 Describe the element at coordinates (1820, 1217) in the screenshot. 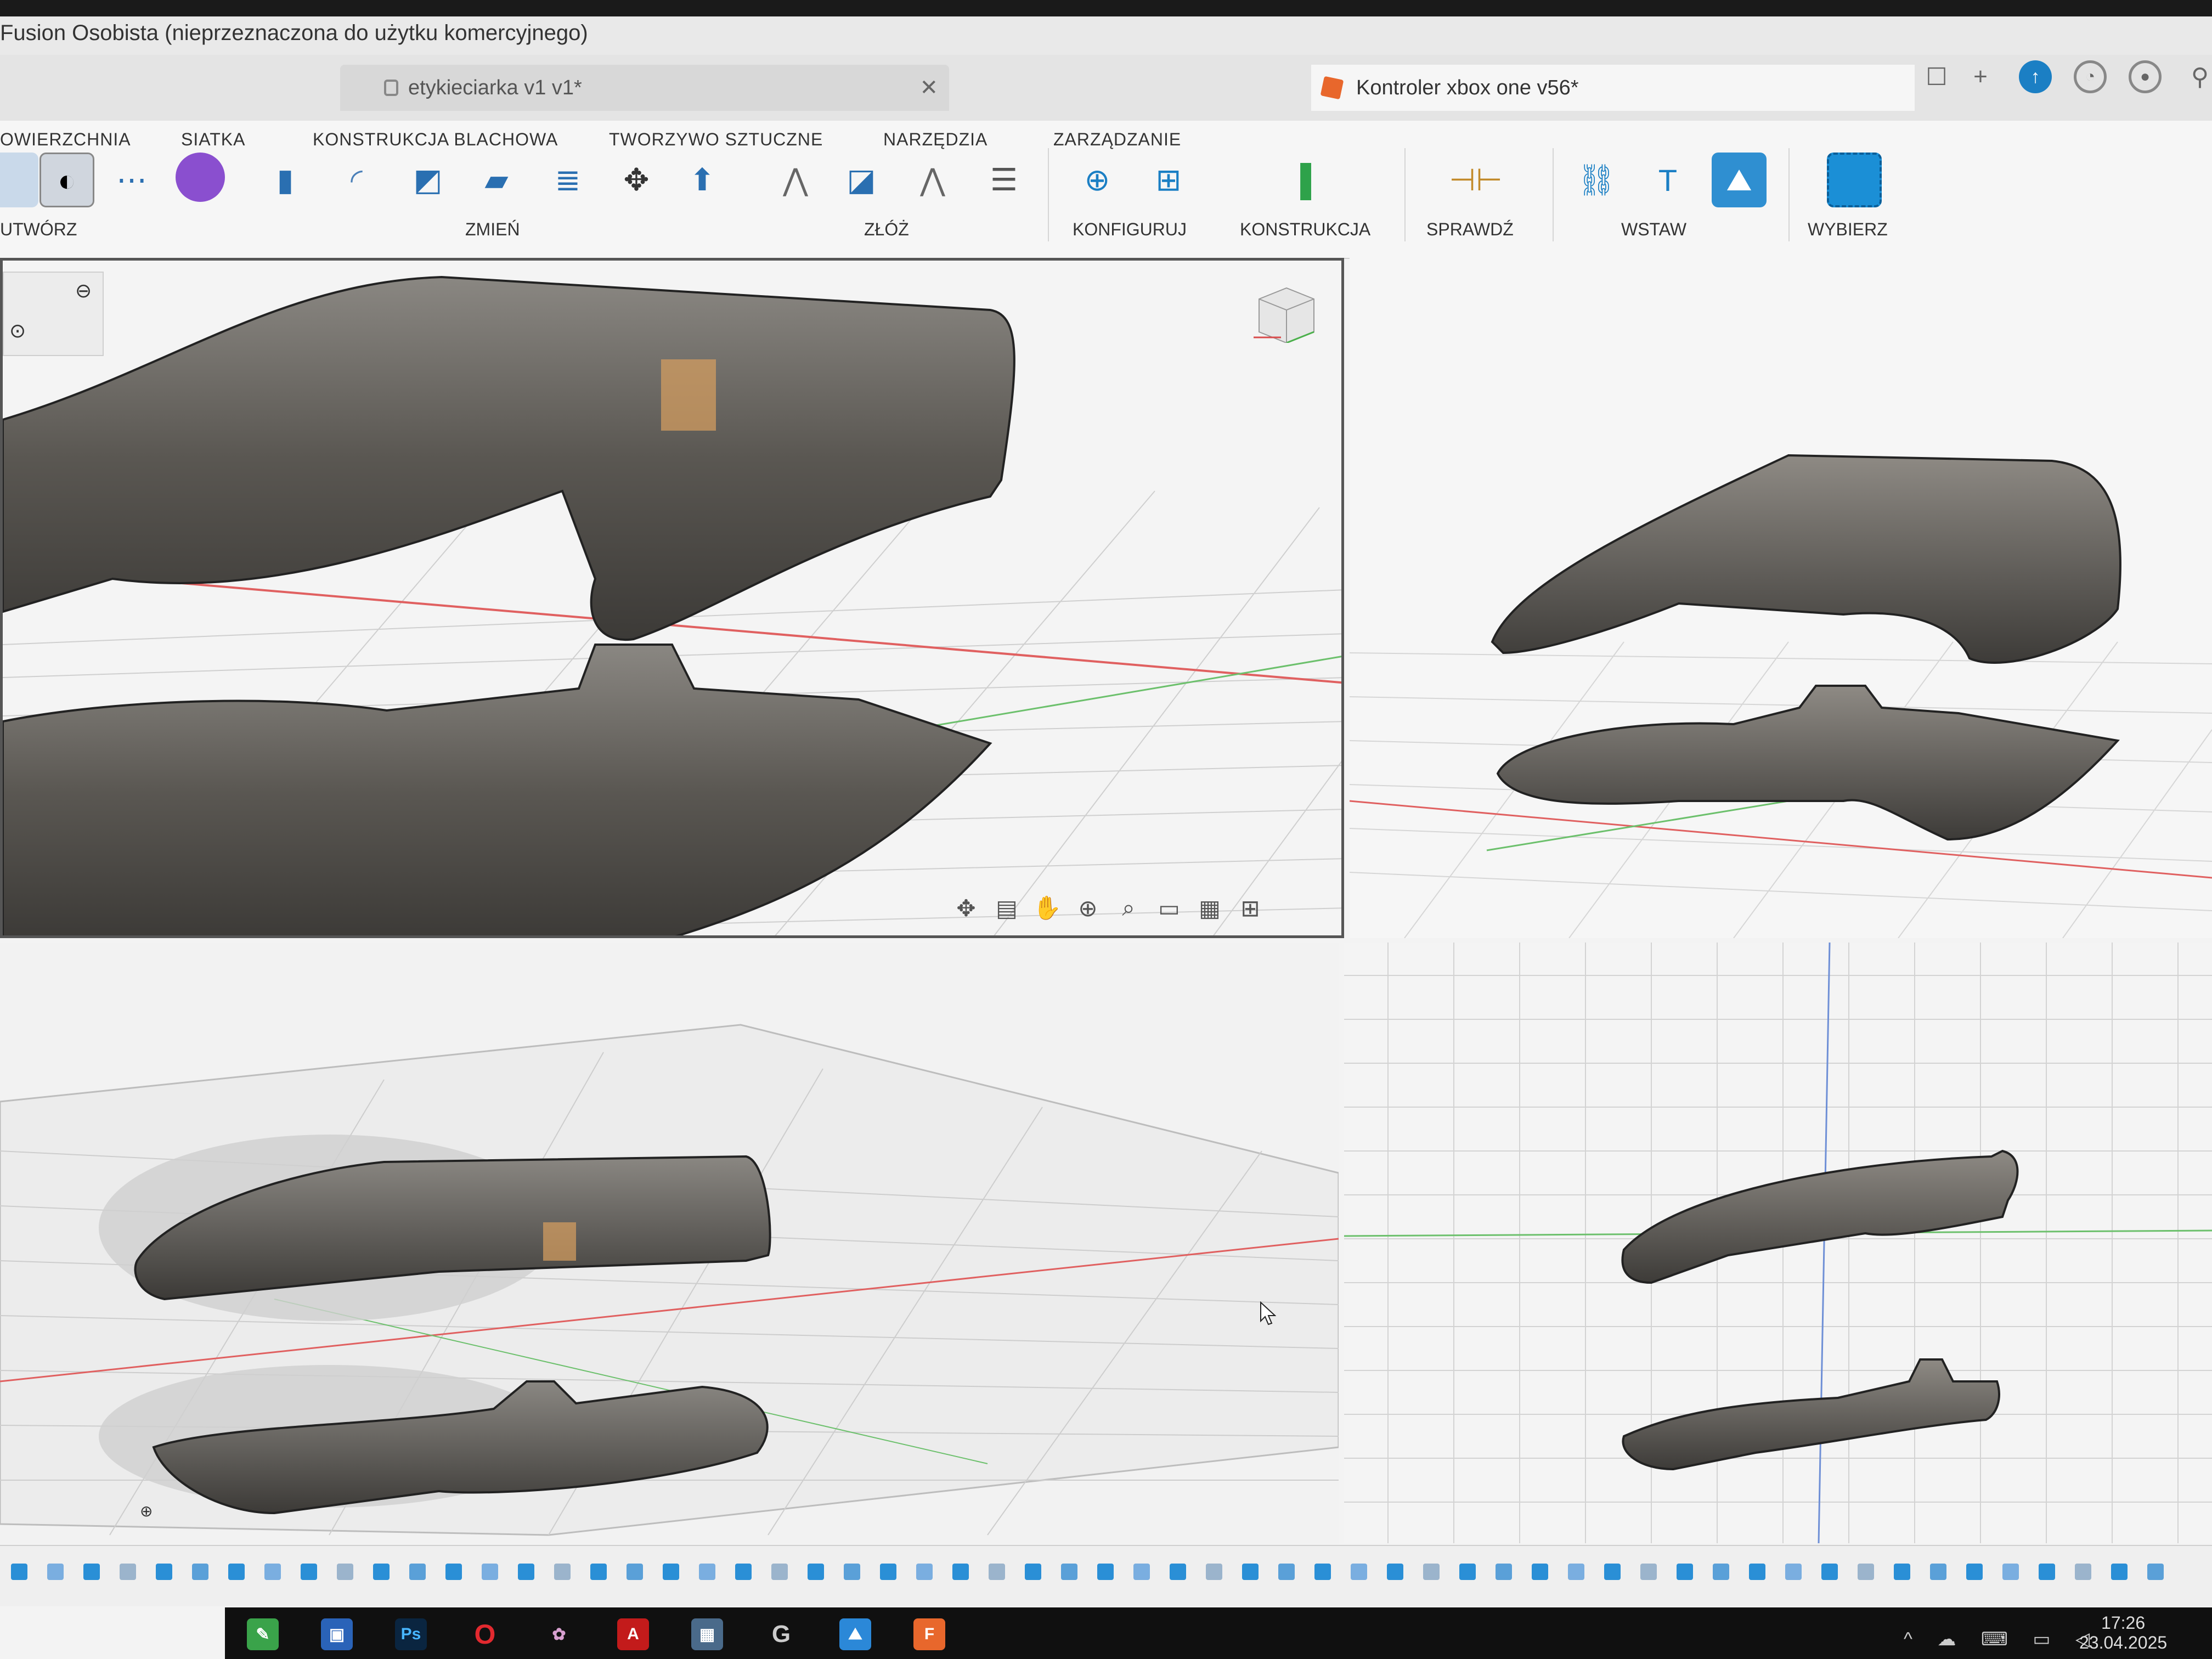

I see `top-shell-side-view` at that location.